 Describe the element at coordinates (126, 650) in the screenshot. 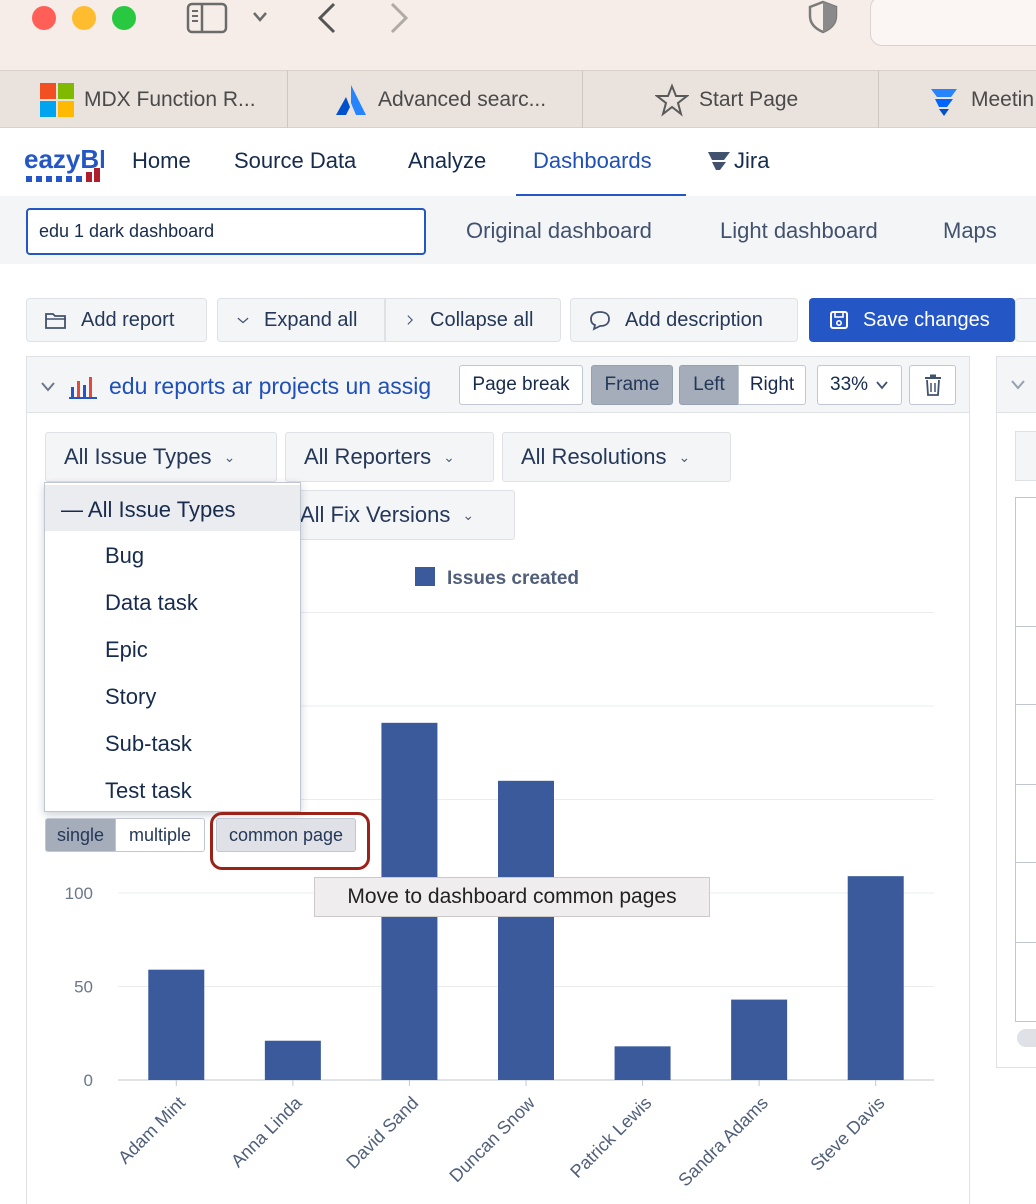

I see `dropdown-item-epic: Epic` at that location.